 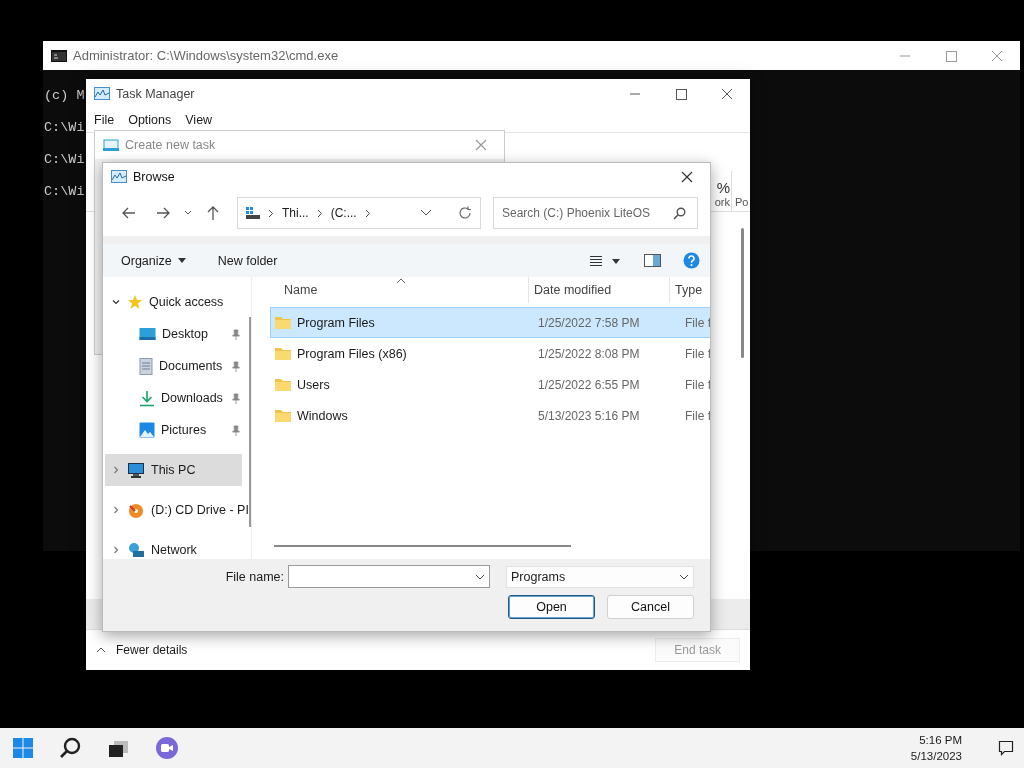 I want to click on nav-item: Pictures, so click(x=177, y=430).